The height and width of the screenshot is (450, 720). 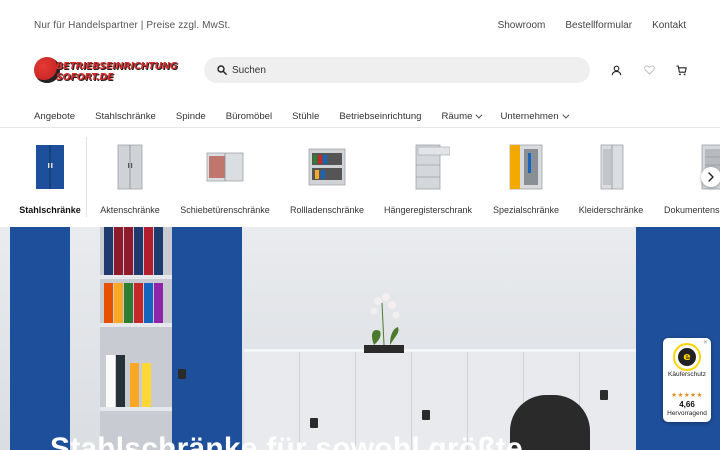 I want to click on search-input, so click(x=402, y=70).